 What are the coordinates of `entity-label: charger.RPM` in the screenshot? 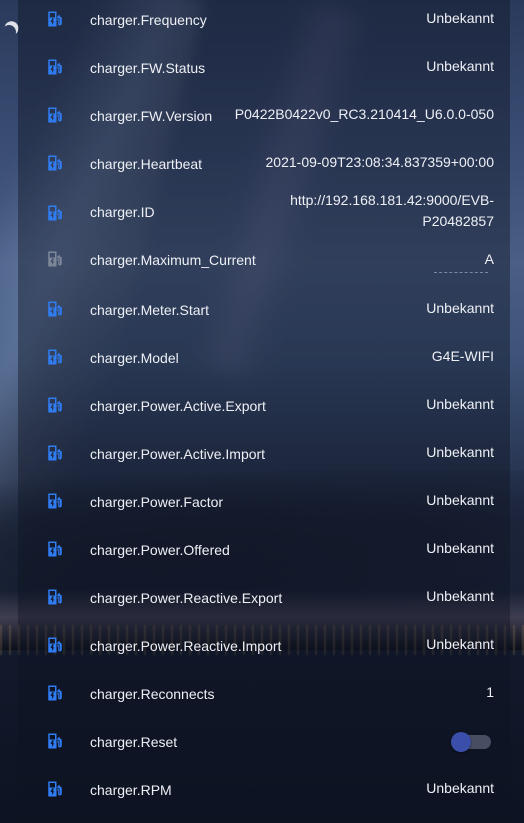 It's located at (131, 790).